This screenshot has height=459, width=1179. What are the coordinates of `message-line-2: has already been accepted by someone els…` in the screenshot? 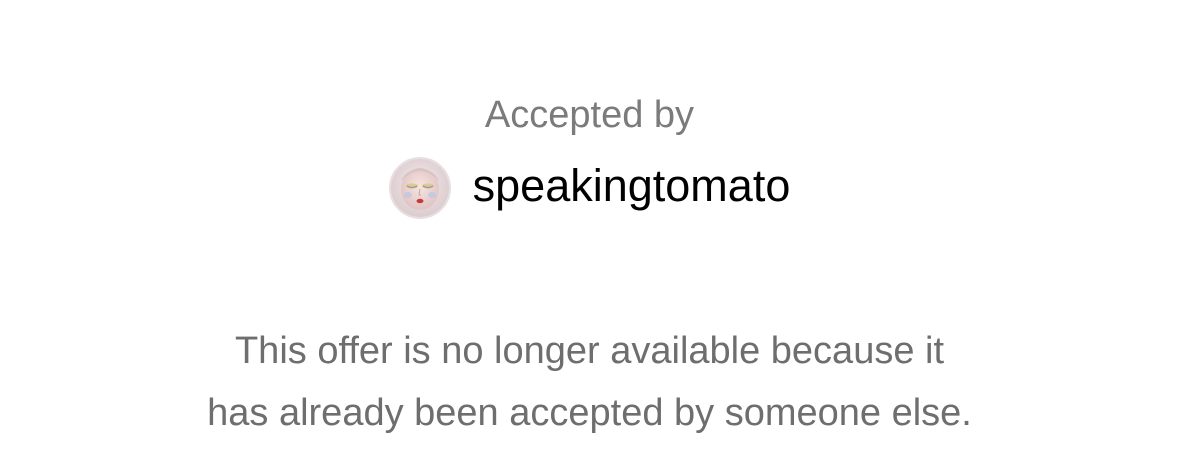 It's located at (589, 413).